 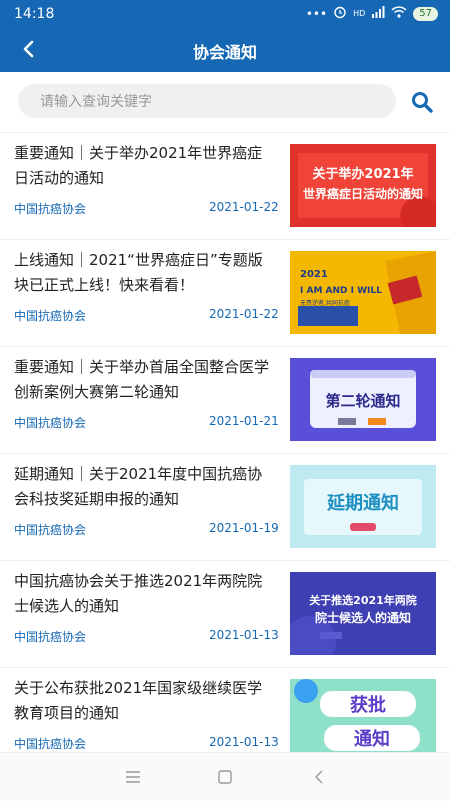 I want to click on item-thumbnail: 关于举办2021年 世界癌症日活动的通知, so click(x=363, y=185).